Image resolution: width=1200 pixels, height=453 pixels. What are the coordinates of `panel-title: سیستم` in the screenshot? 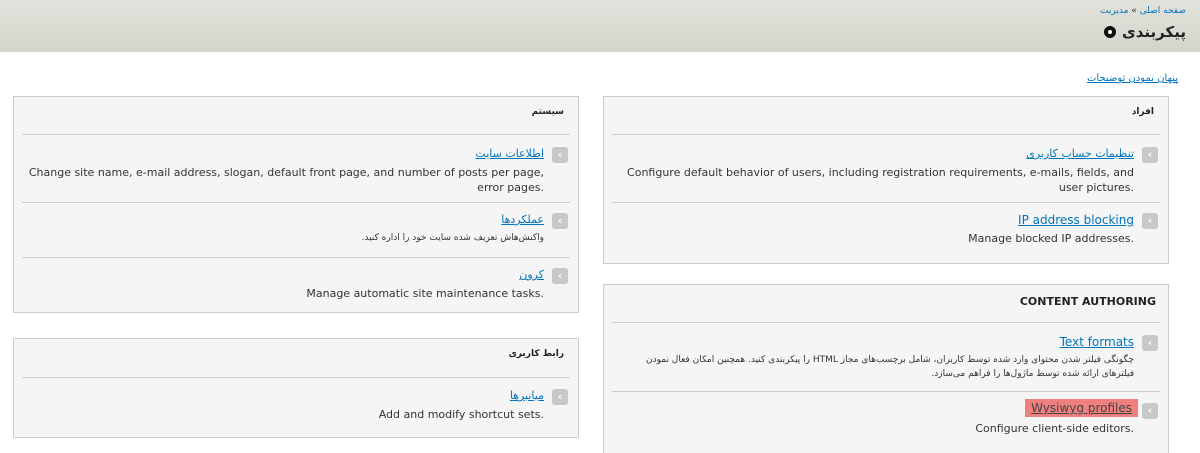 It's located at (547, 112).